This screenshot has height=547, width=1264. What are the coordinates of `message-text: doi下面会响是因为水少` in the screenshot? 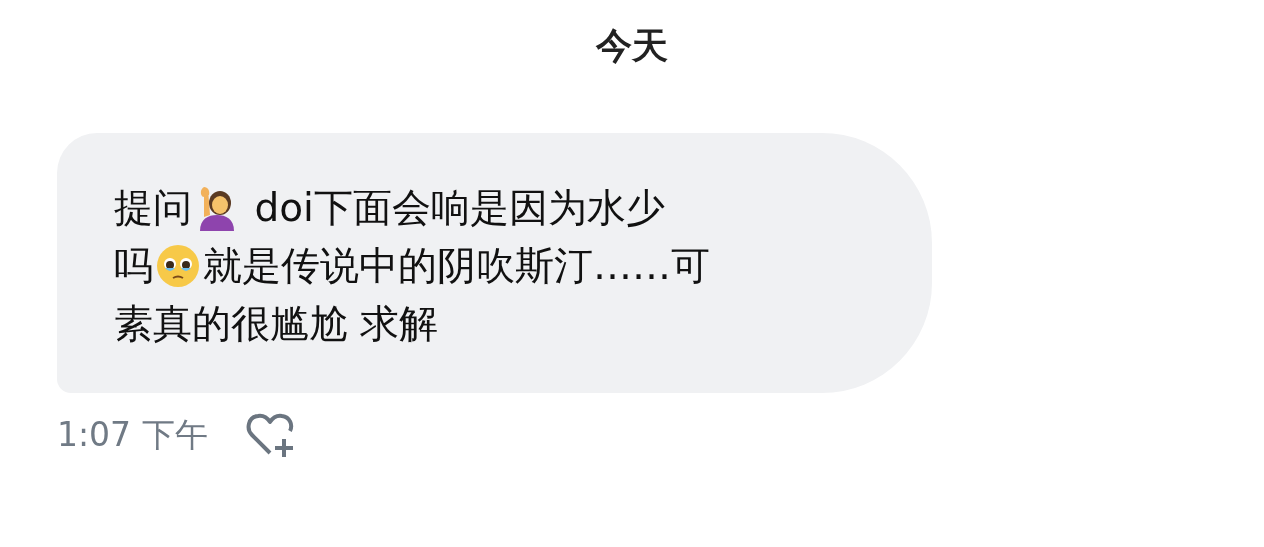 It's located at (459, 208).